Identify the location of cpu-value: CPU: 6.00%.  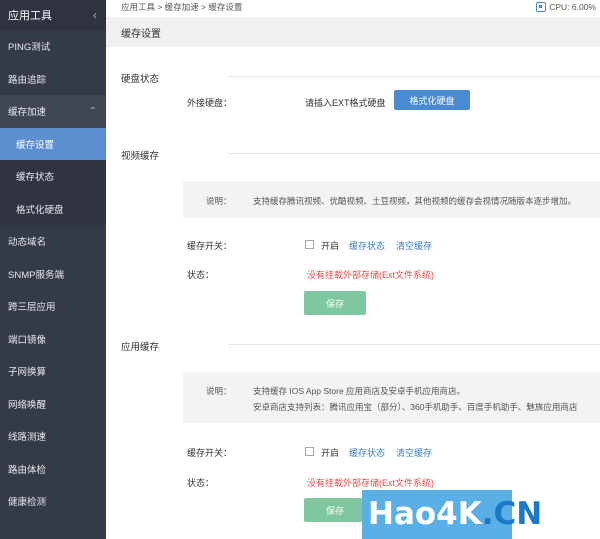
(572, 6).